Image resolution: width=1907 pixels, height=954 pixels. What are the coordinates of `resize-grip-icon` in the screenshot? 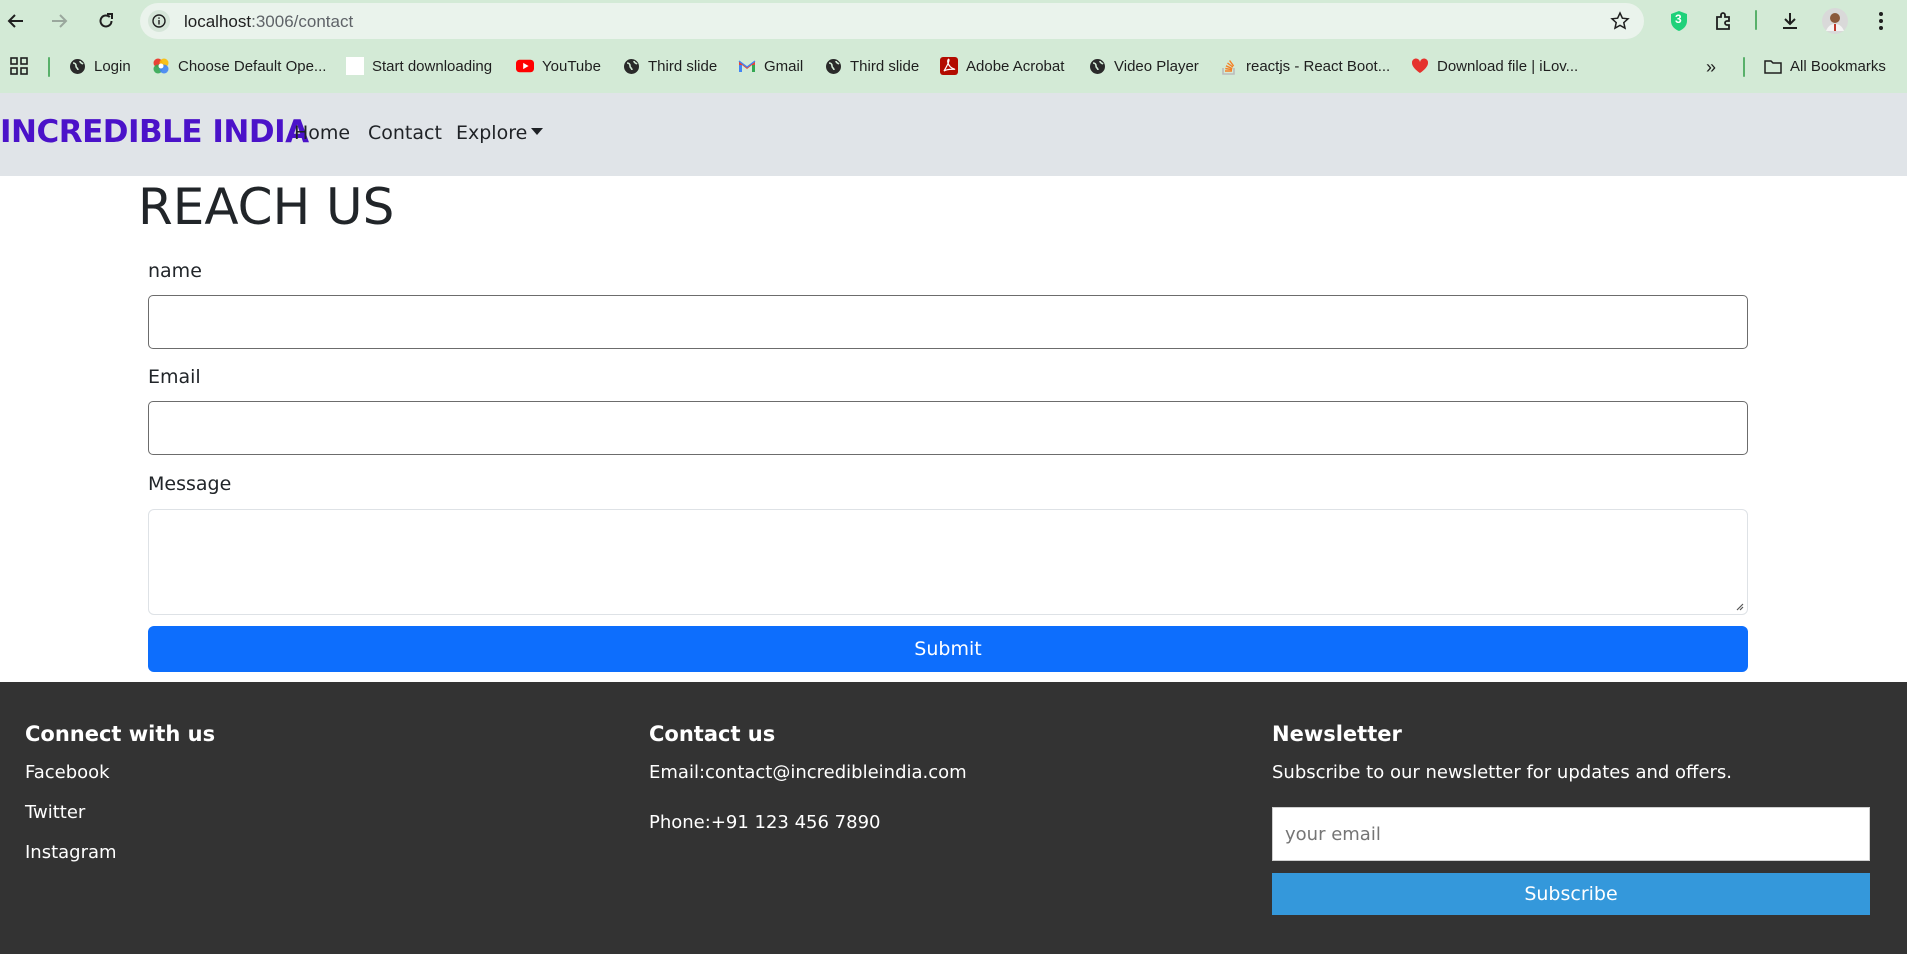 It's located at (1739, 606).